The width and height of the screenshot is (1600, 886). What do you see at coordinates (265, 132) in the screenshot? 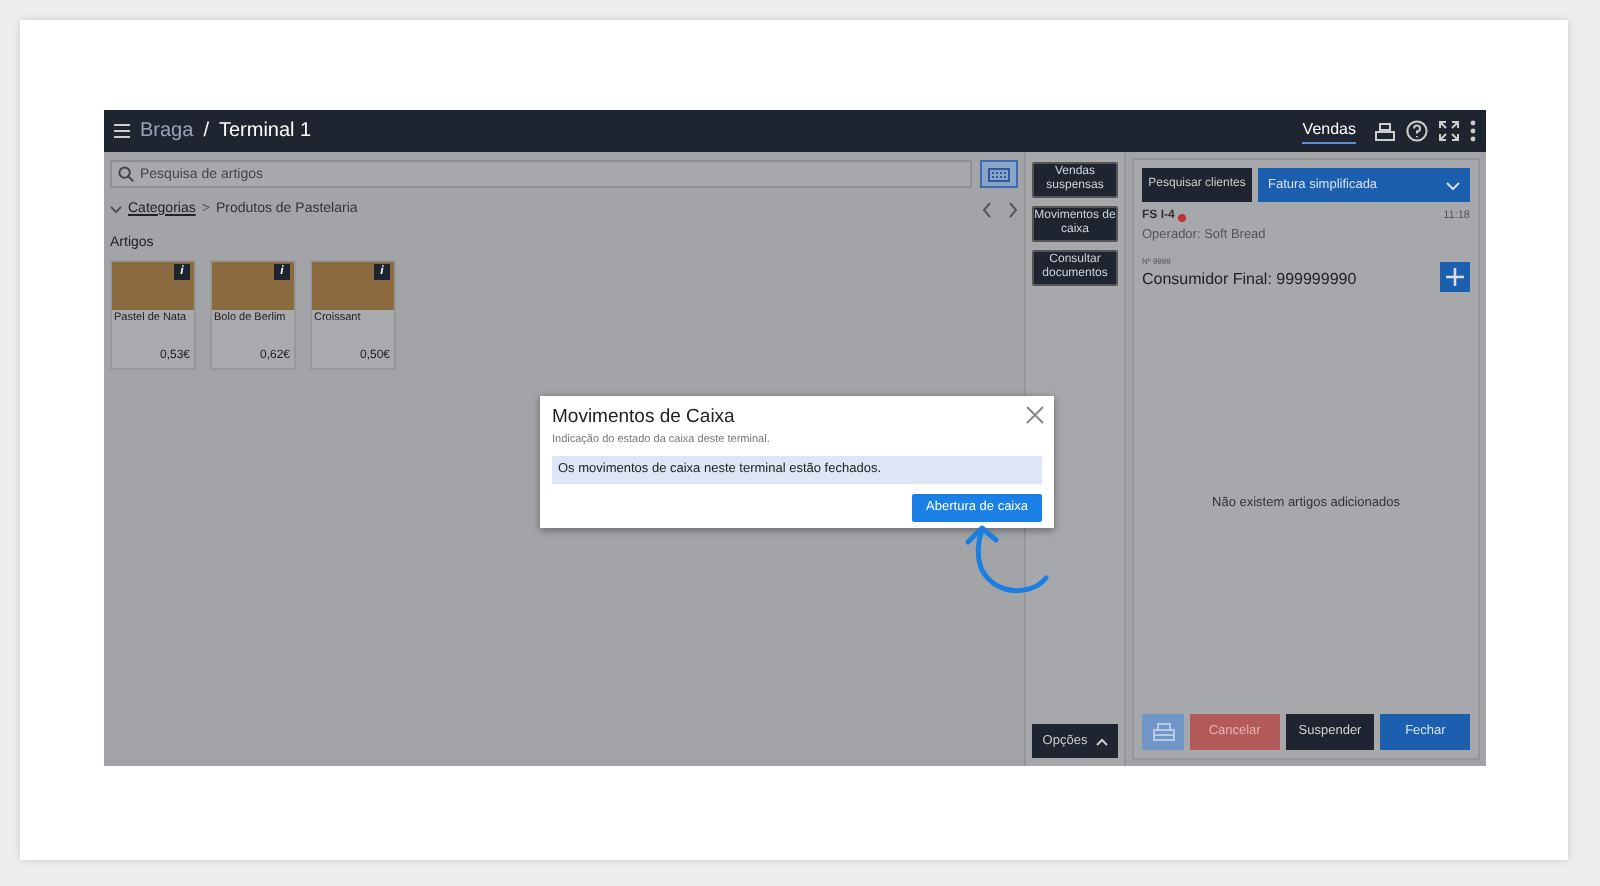
I see `terminal-name: Terminal 1` at bounding box center [265, 132].